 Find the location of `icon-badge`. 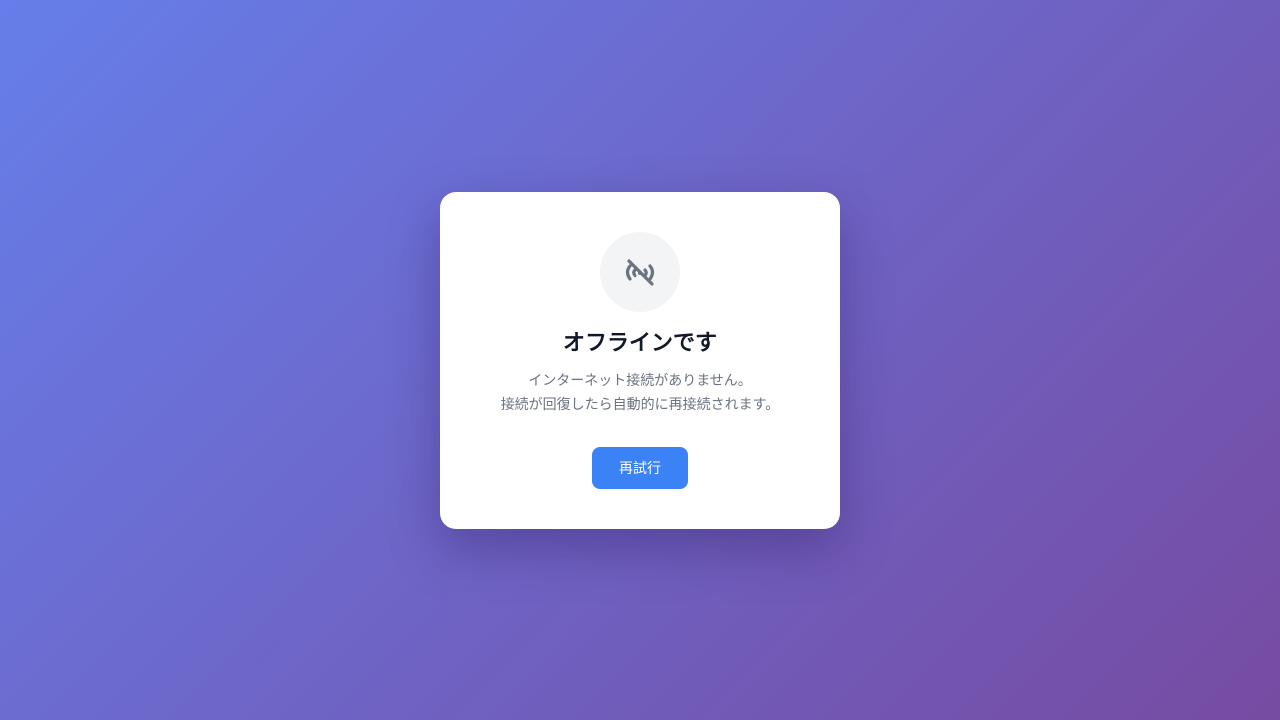

icon-badge is located at coordinates (640, 272).